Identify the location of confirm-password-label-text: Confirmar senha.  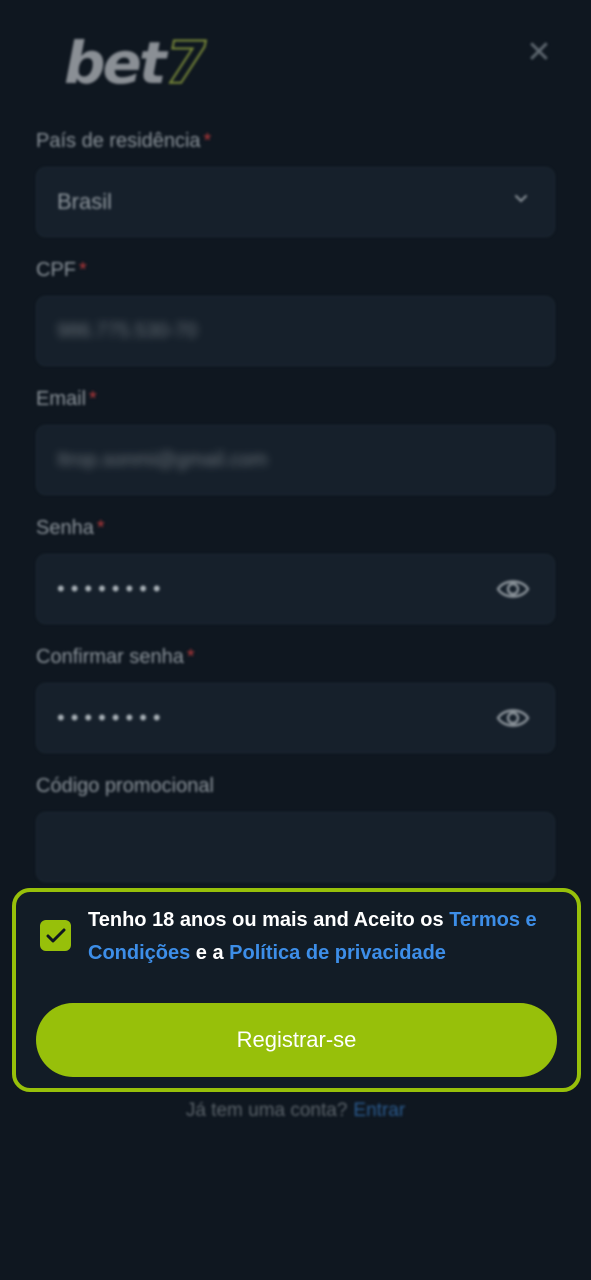
(110, 657).